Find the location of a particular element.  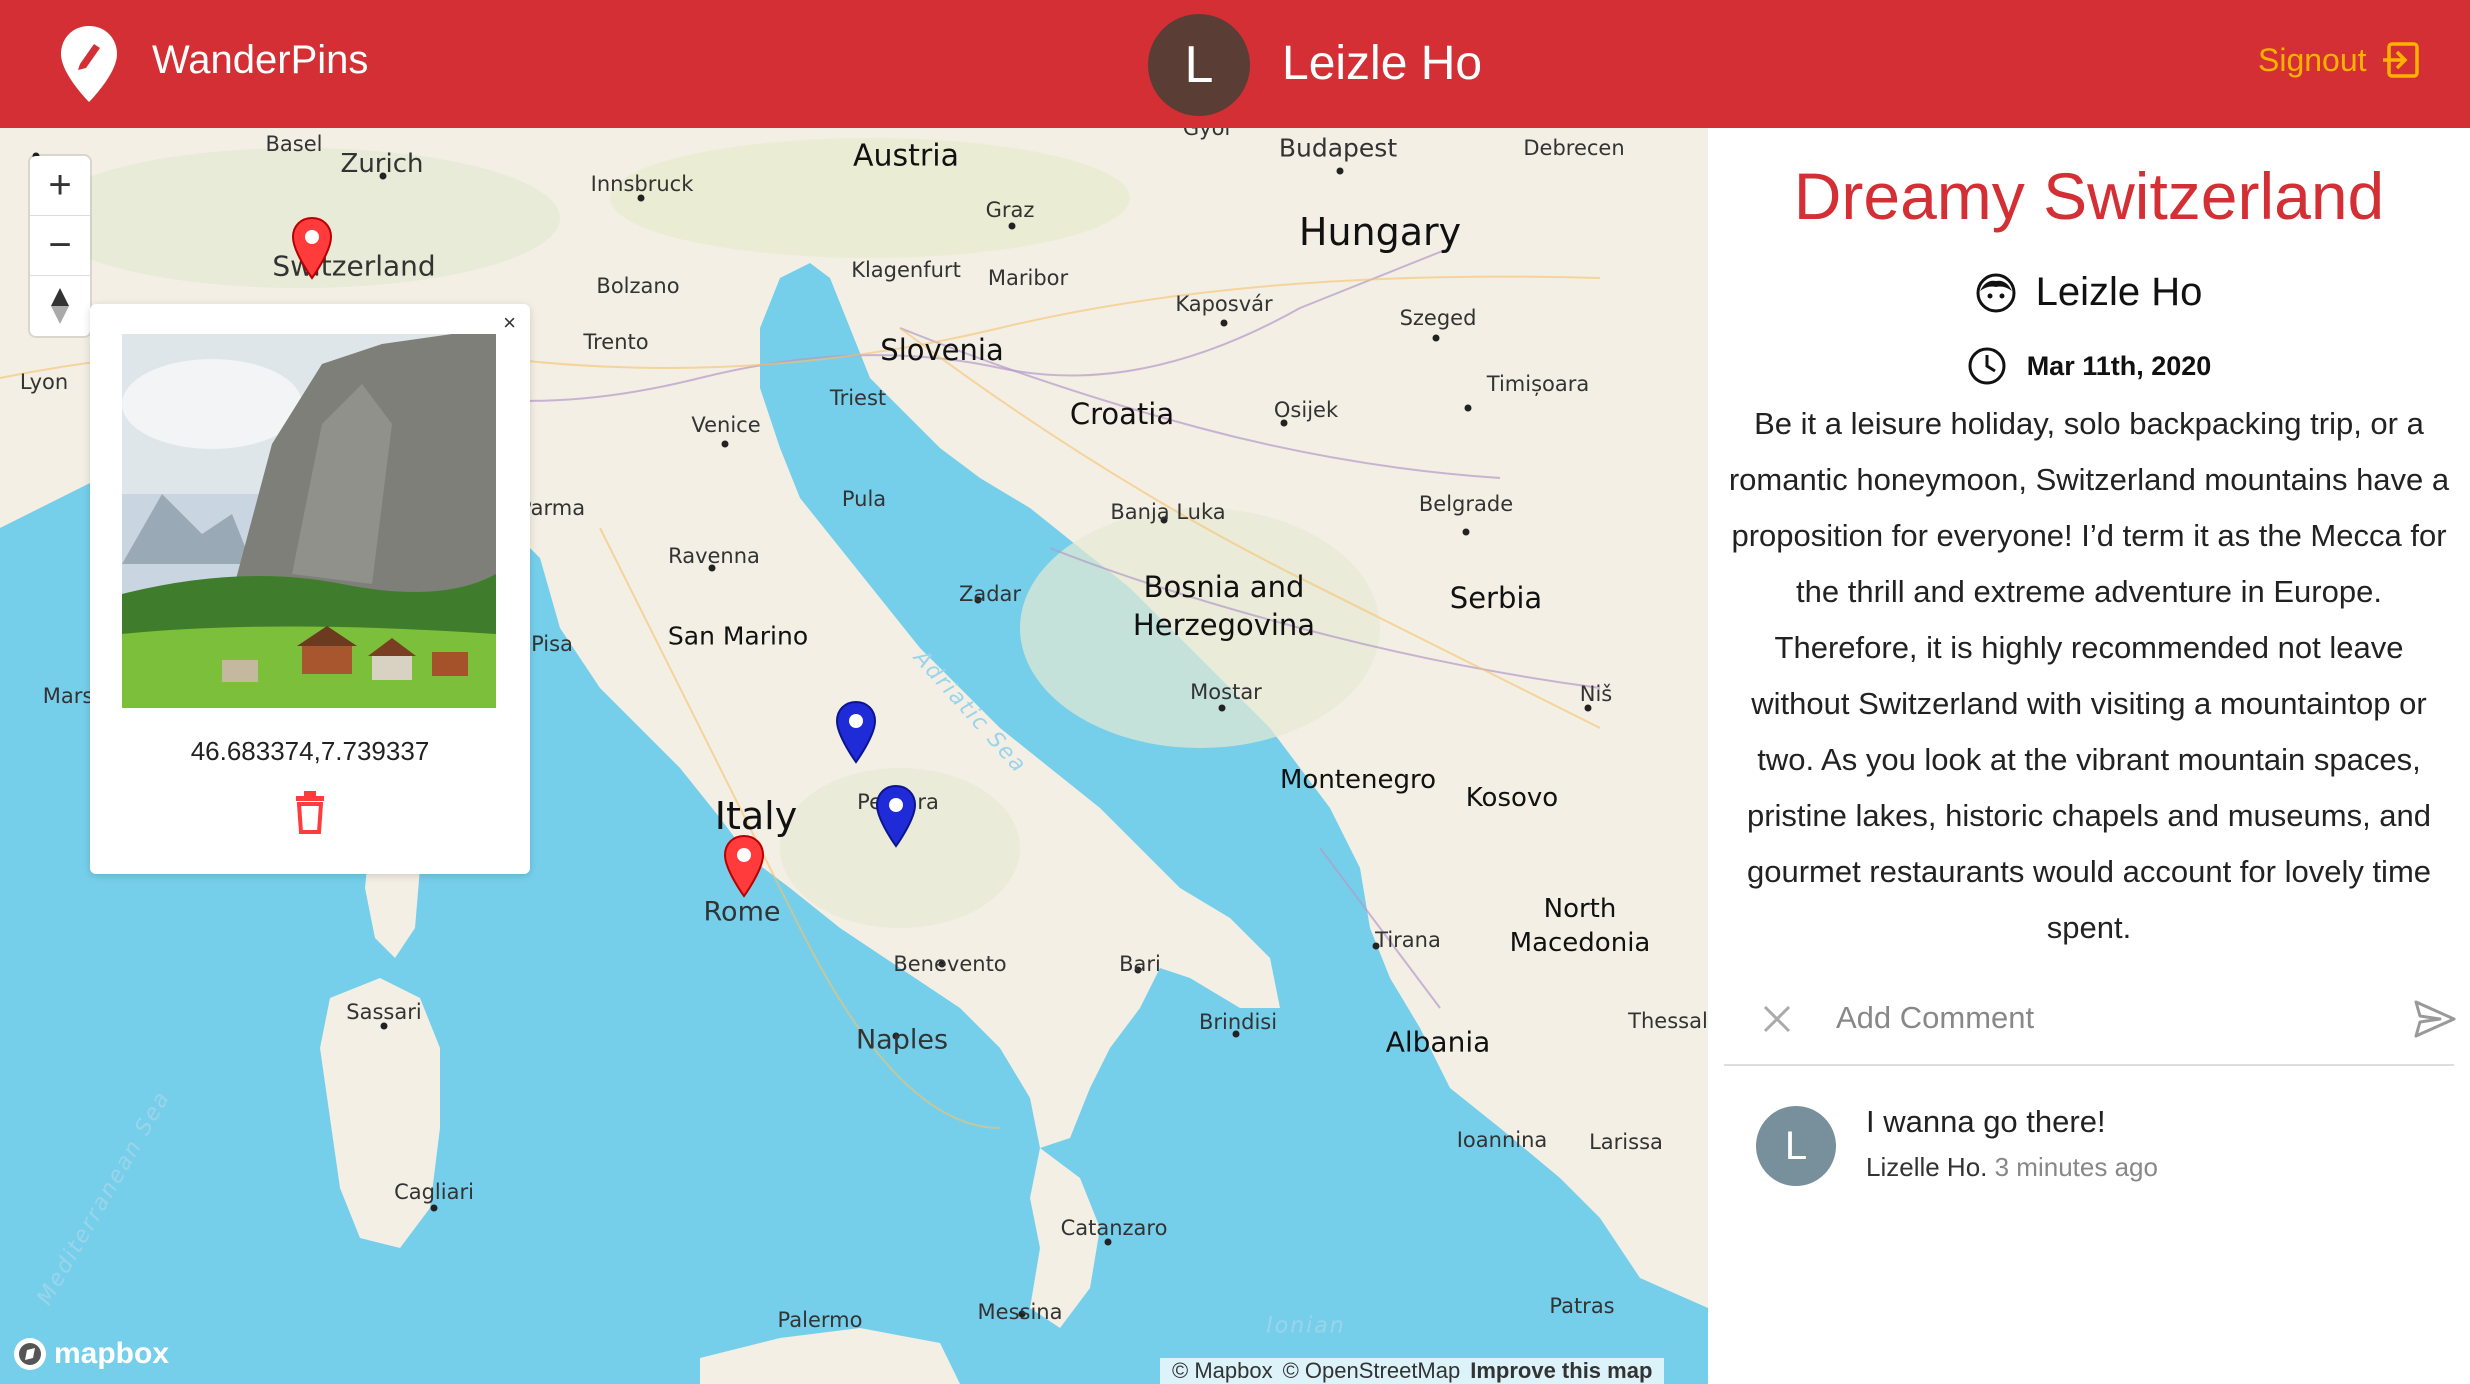

send-icon is located at coordinates (2435, 1019).